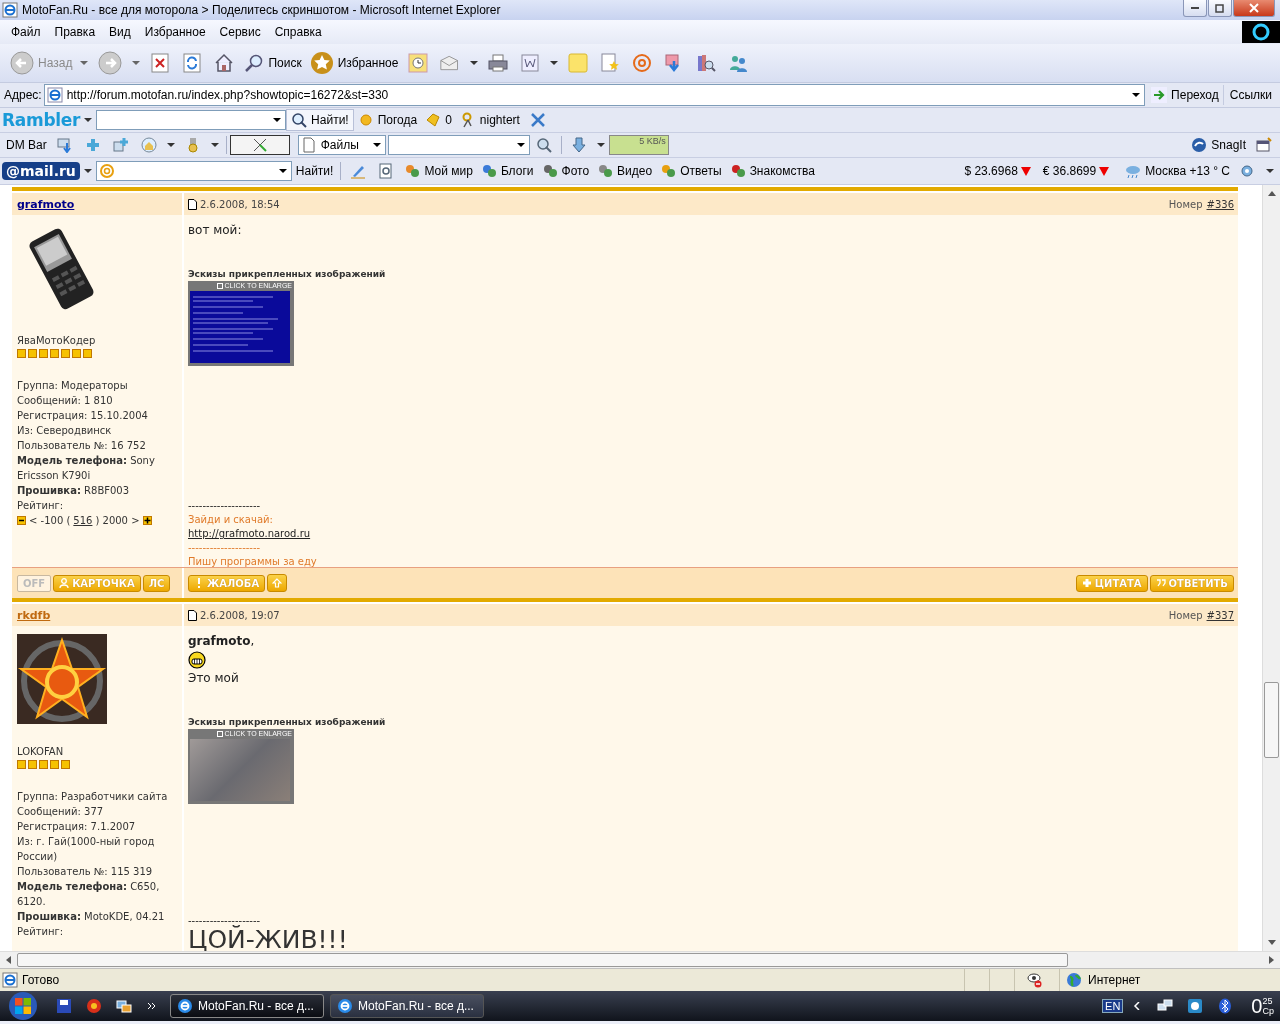 Image resolution: width=1280 pixels, height=1024 pixels. I want to click on page-star-icon, so click(610, 63).